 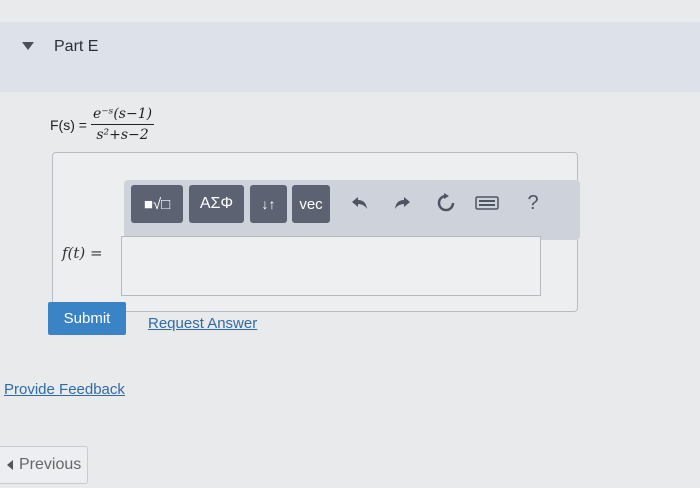 I want to click on answer-label: f(t) =, so click(x=82, y=253).